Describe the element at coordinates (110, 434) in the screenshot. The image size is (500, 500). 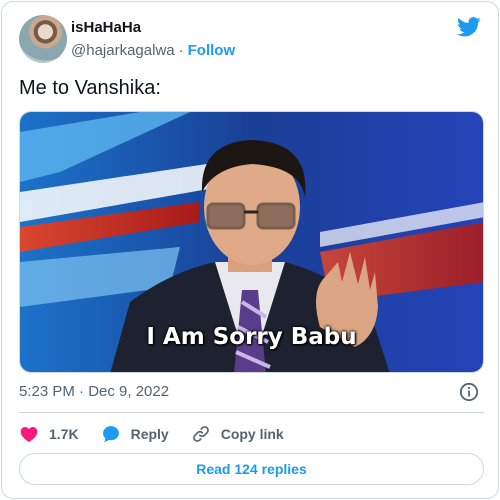
I see `reply-bubble-icon` at that location.